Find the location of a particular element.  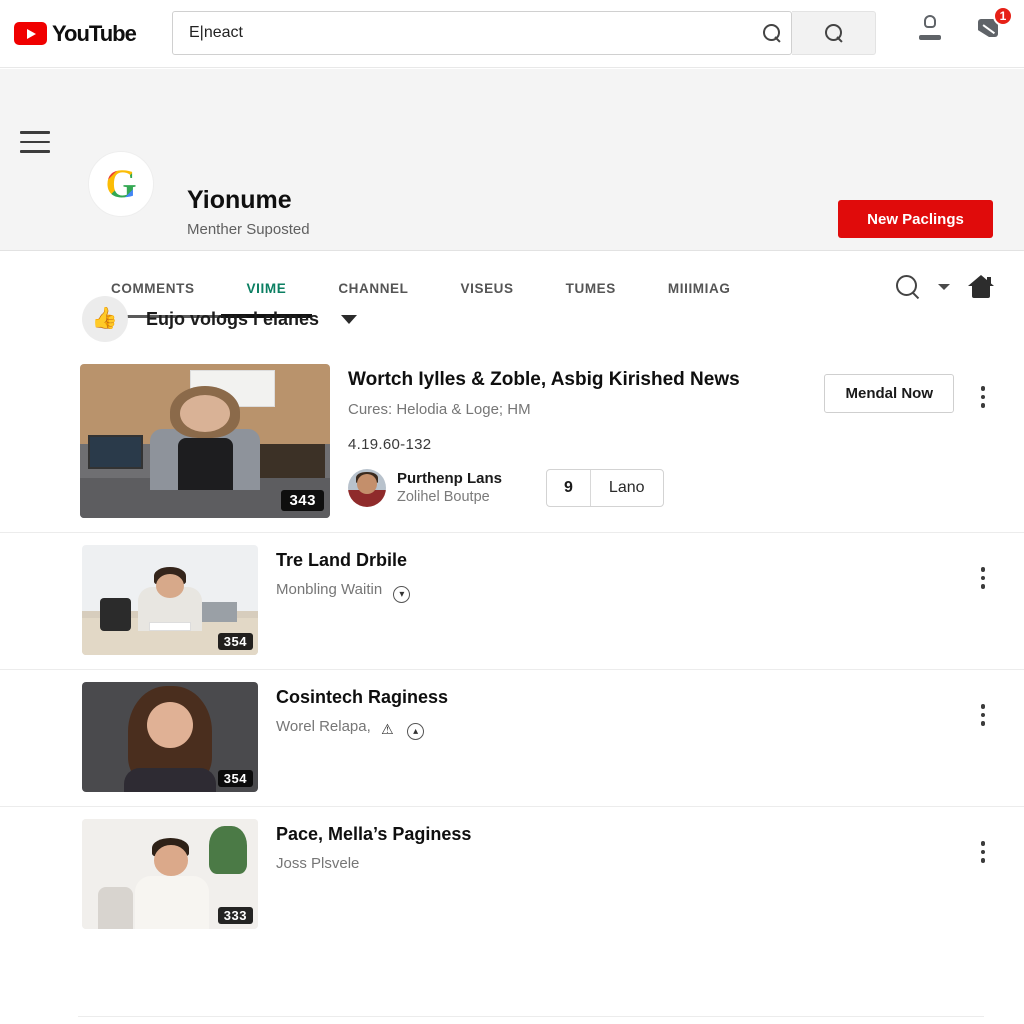

hamburger-menu-icon is located at coordinates (35, 142).